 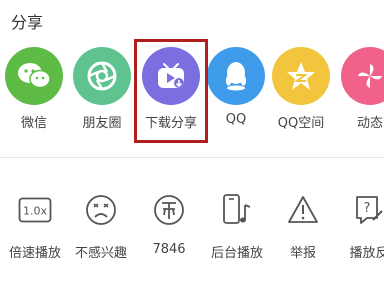 What do you see at coordinates (102, 123) in the screenshot?
I see `share-label: 朋友圈` at bounding box center [102, 123].